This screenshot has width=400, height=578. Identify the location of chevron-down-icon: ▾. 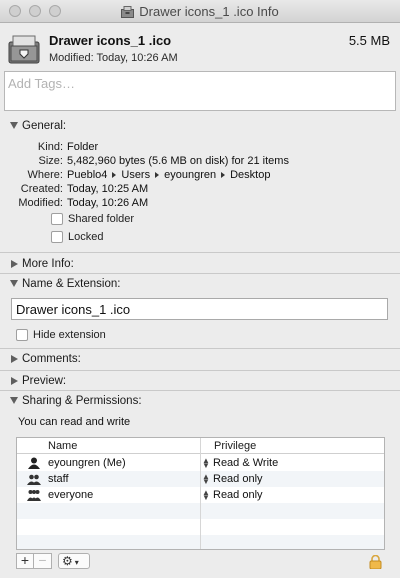
(76, 562).